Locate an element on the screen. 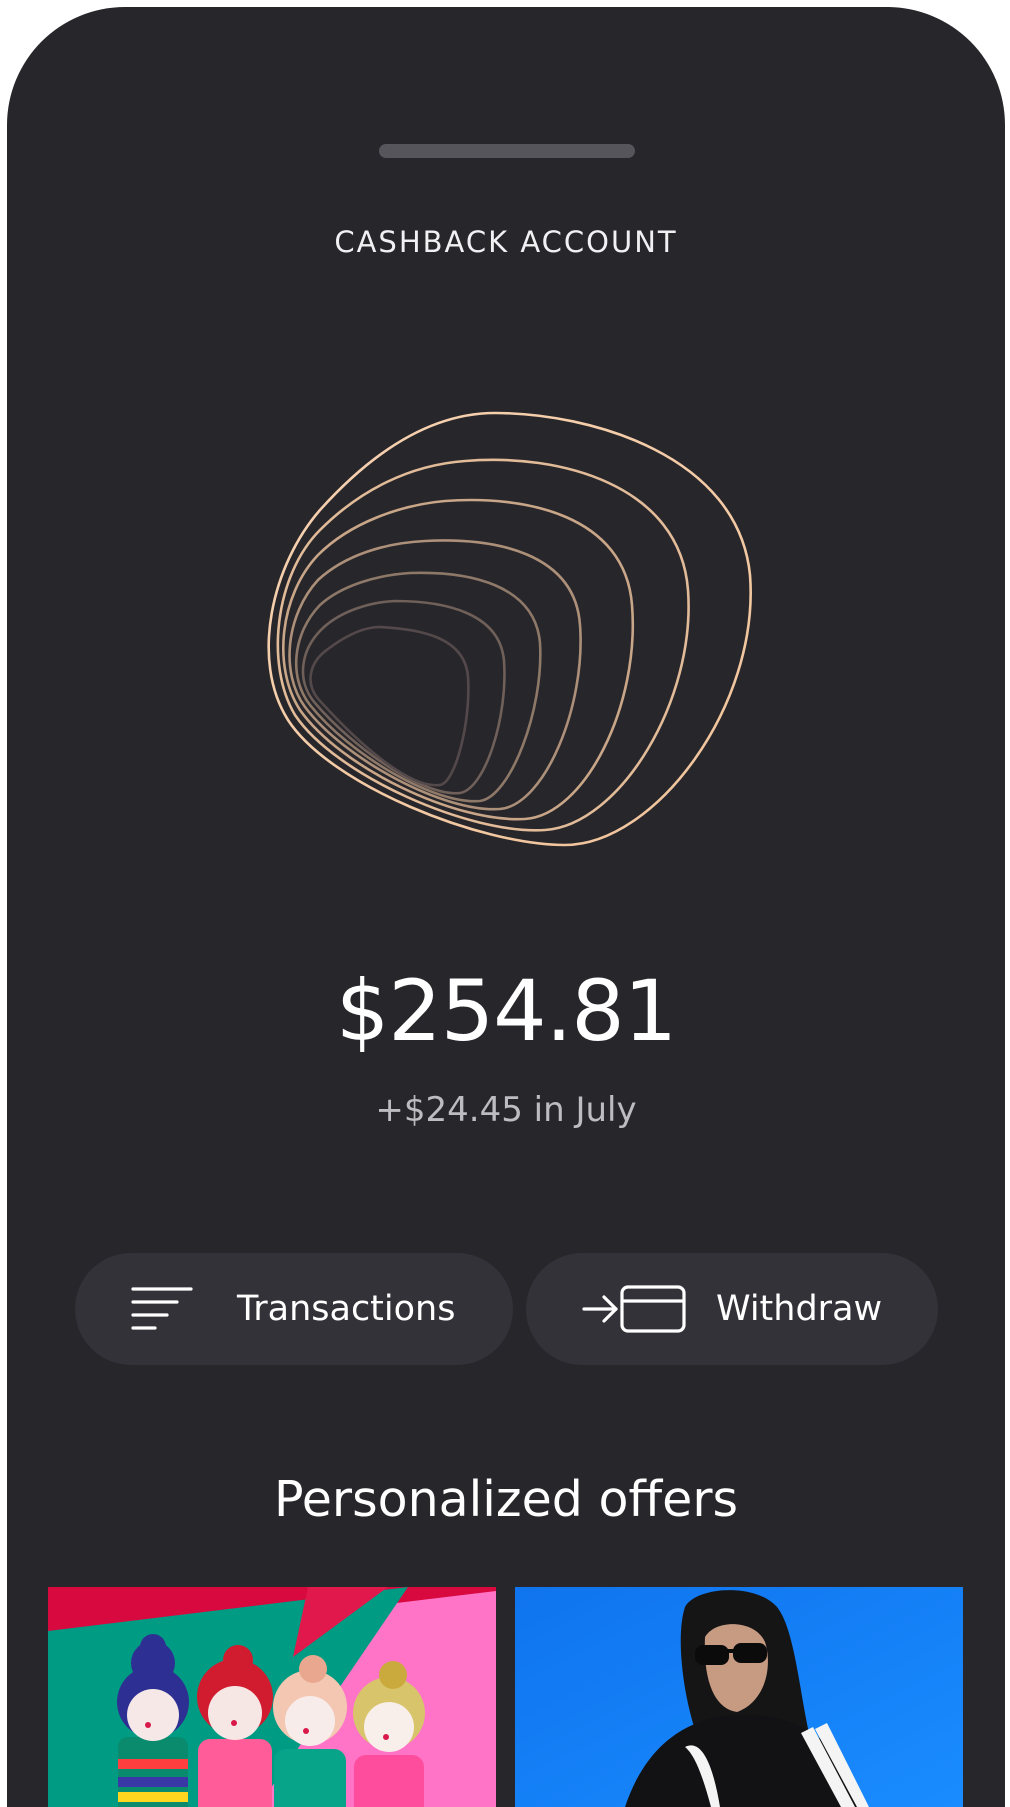 Image resolution: width=1010 pixels, height=1807 pixels. offer-card-sportswear is located at coordinates (739, 1697).